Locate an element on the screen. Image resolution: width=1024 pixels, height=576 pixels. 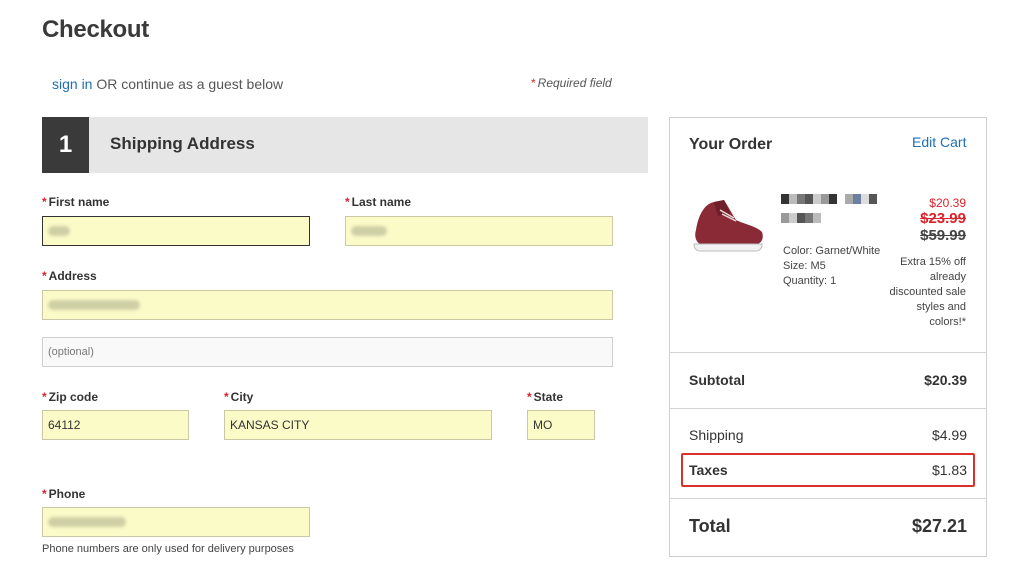
guest-text: OR continue as a guest below is located at coordinates (188, 84).